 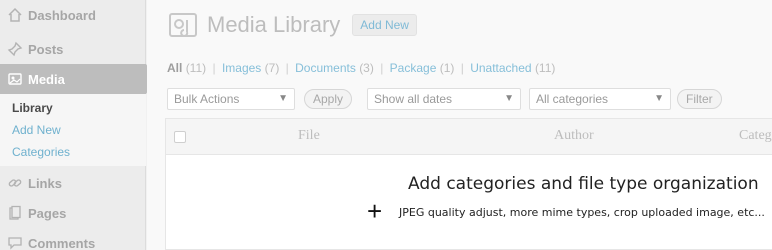 What do you see at coordinates (500, 68) in the screenshot?
I see `filter-unattached: Unattached` at bounding box center [500, 68].